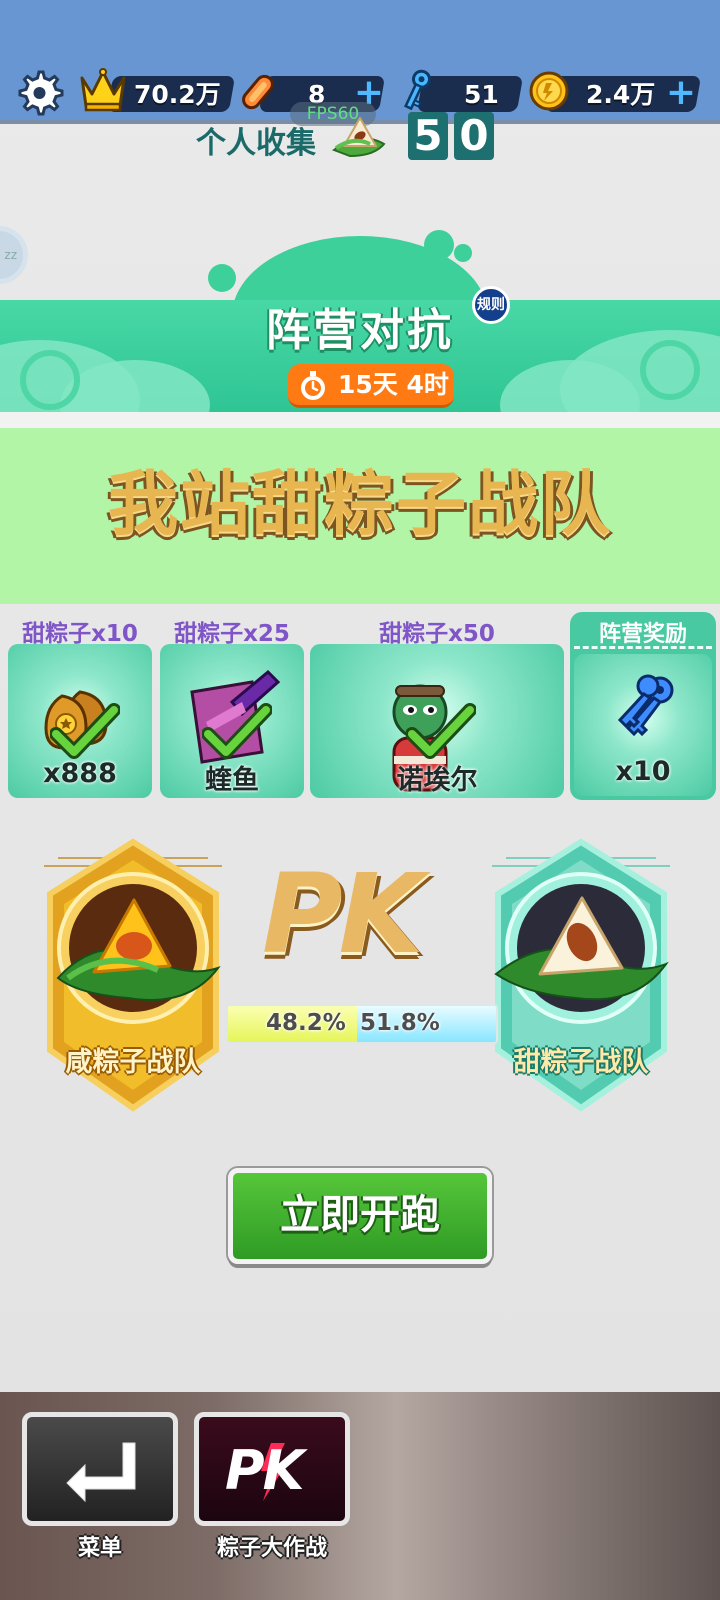 Image resolution: width=720 pixels, height=1600 pixels. I want to click on stopwatch-icon, so click(313, 385).